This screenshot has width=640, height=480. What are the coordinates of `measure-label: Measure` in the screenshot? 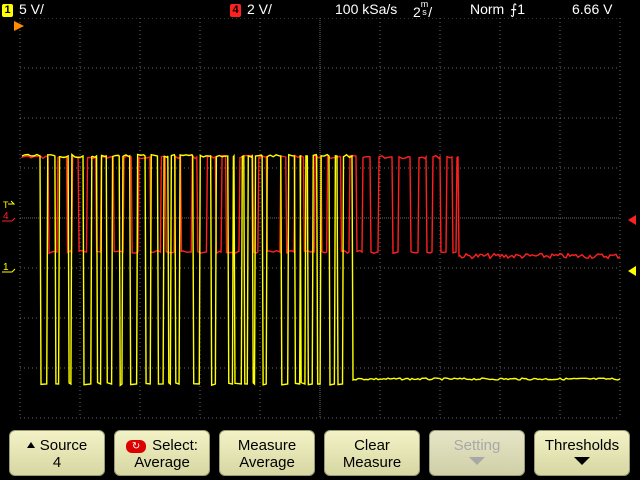 It's located at (267, 445).